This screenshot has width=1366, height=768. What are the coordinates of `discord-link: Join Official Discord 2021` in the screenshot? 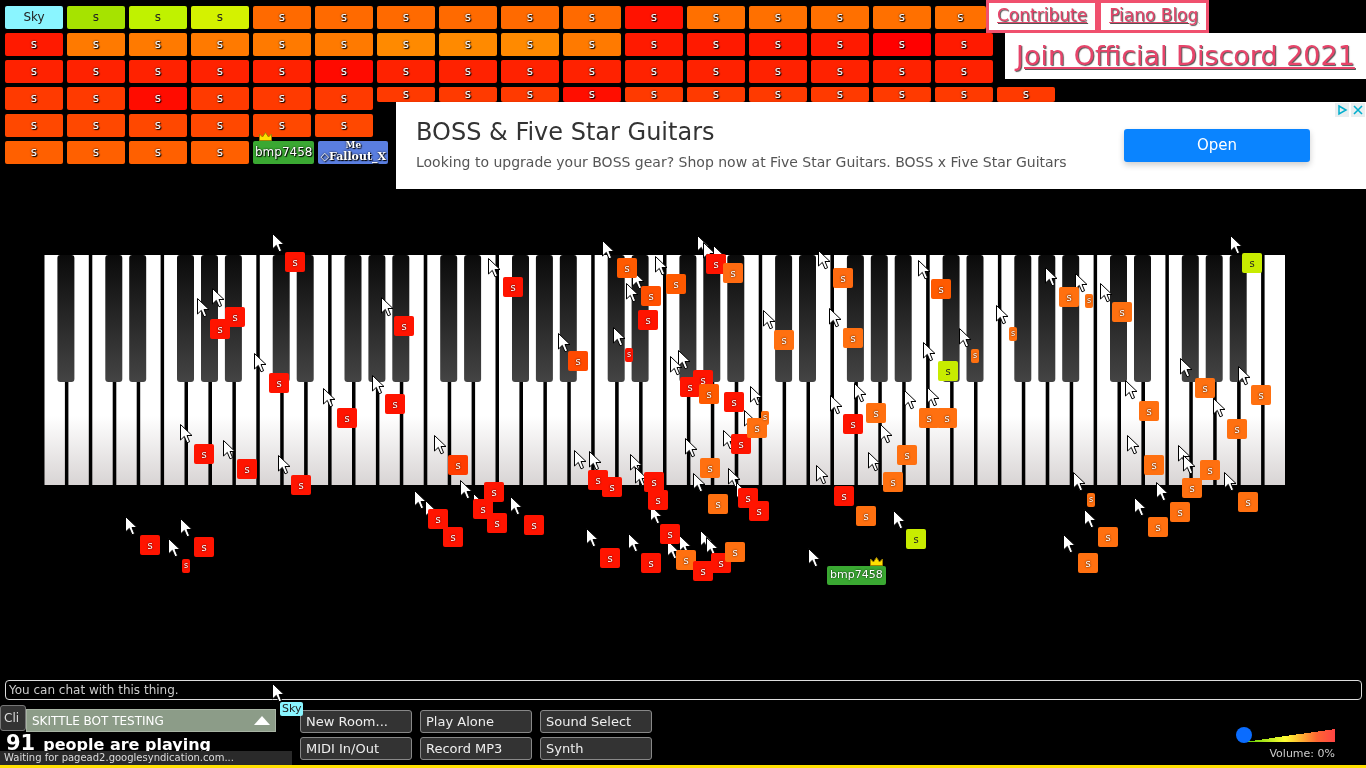 It's located at (1185, 56).